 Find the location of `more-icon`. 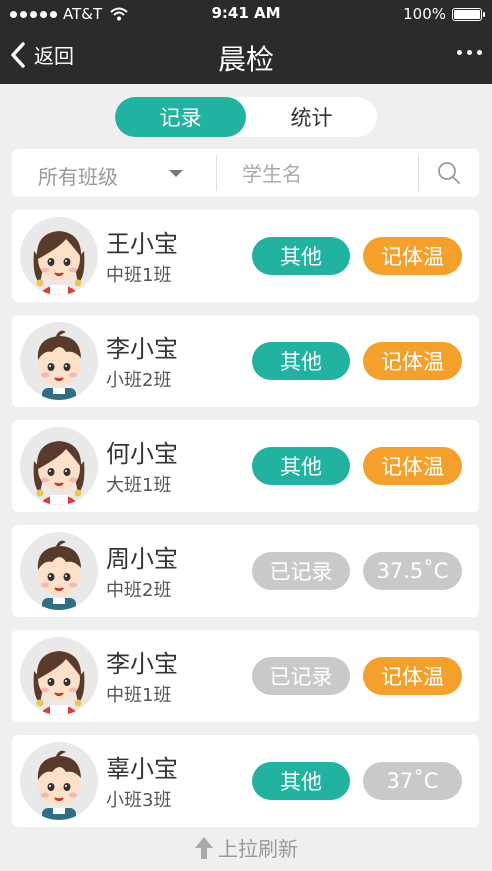

more-icon is located at coordinates (469, 52).